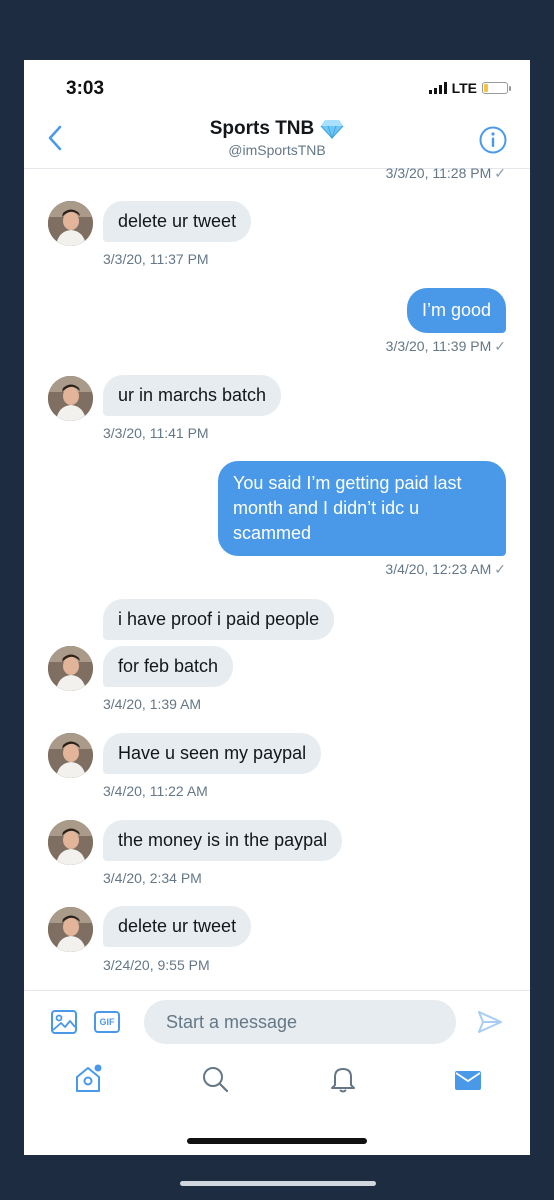  Describe the element at coordinates (223, 840) in the screenshot. I see `message-bubble-incoming: the money is in the paypal` at that location.